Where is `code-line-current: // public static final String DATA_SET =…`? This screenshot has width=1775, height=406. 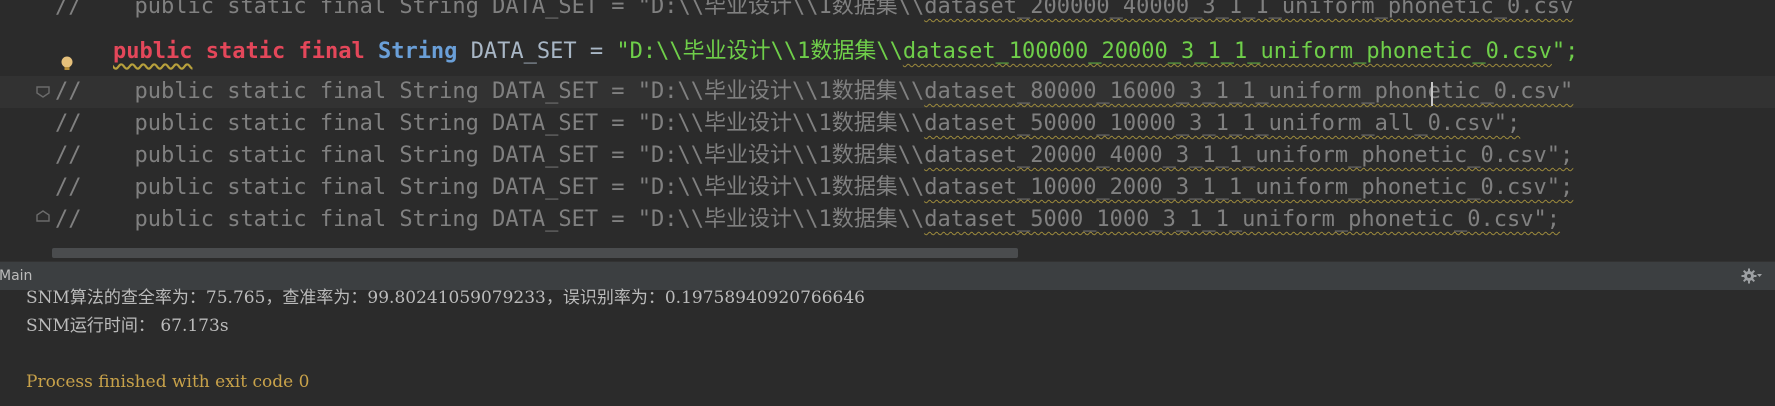
code-line-current: // public static final String DATA_SET =… is located at coordinates (887, 92).